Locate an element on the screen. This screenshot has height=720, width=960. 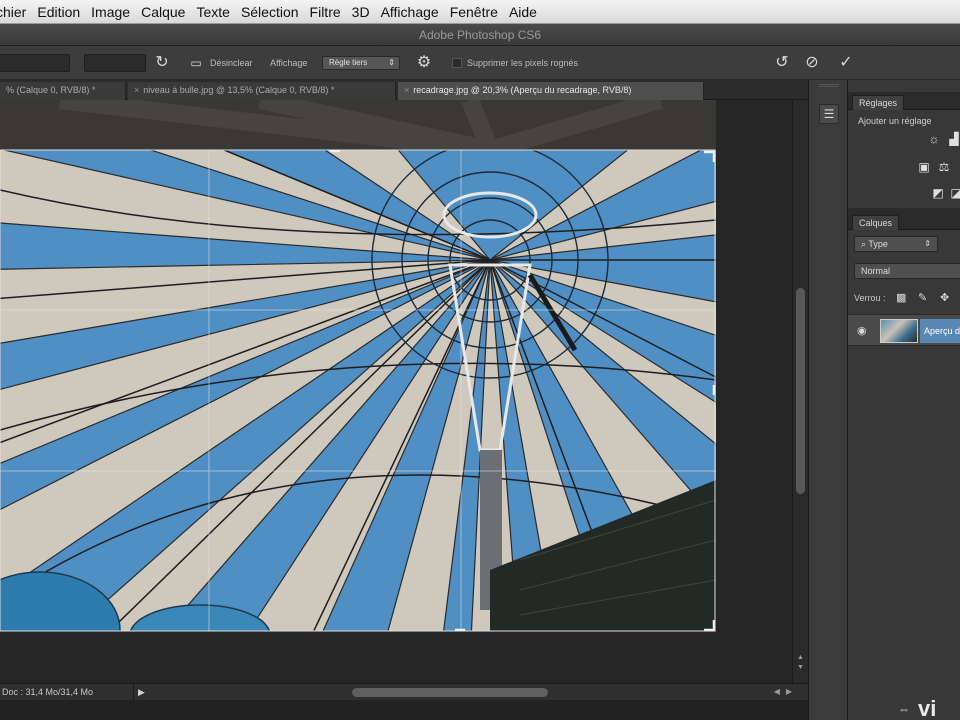
layer-filter-select: ⌕ Type ⇕ is located at coordinates (896, 244).